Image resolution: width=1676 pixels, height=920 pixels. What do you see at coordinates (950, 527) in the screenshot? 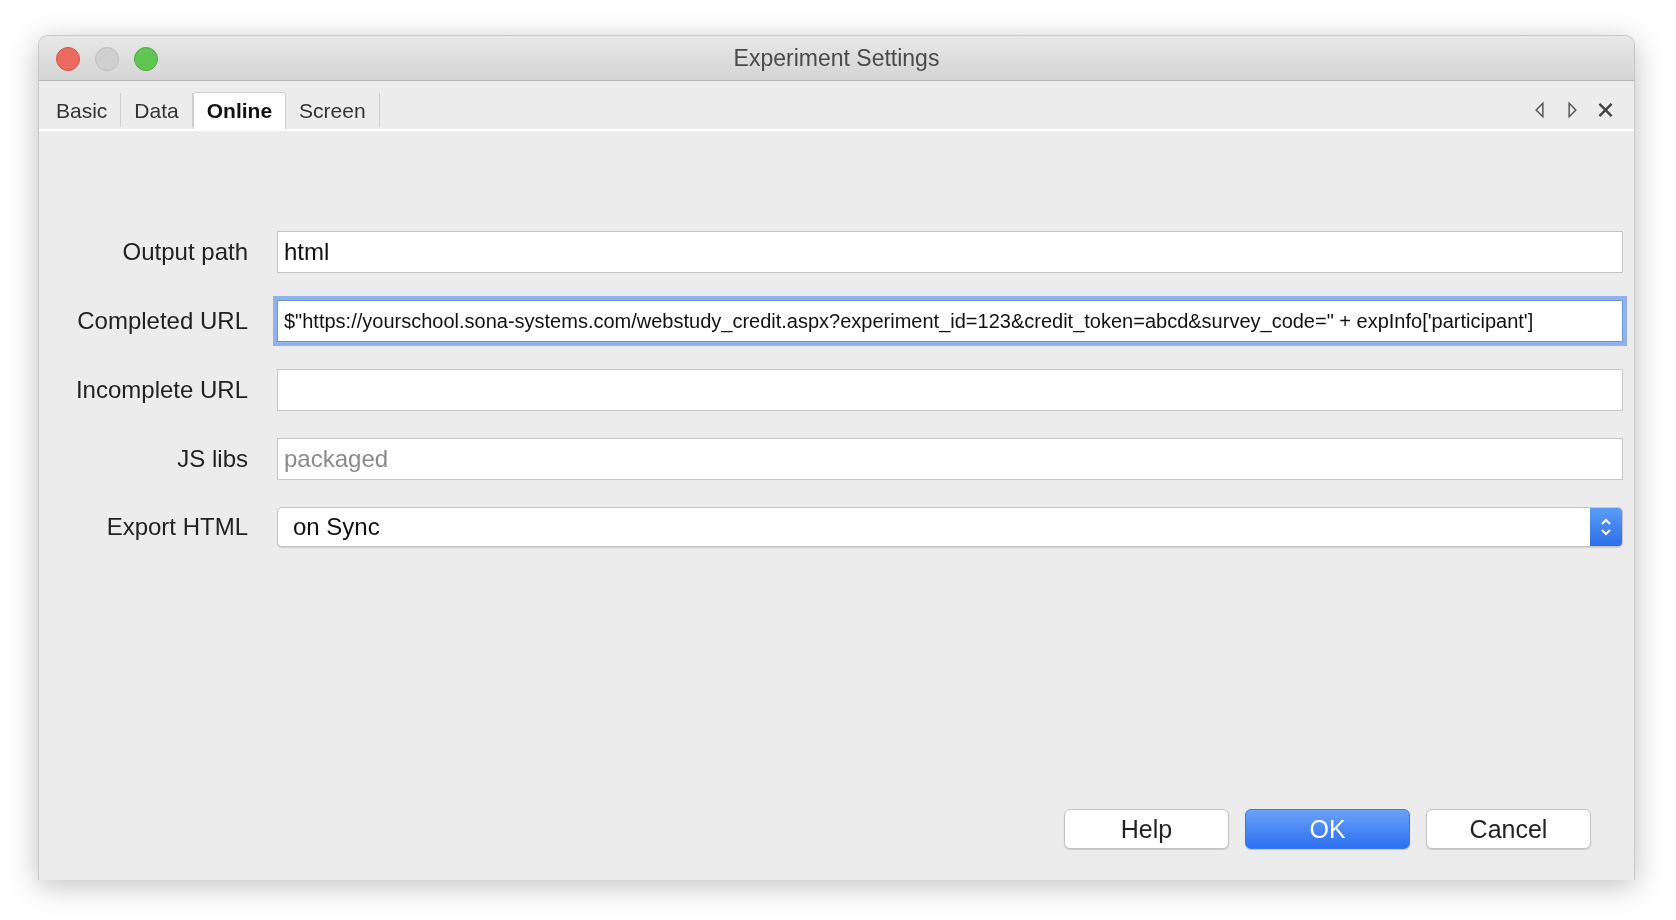
I see `dropdown: on Sync` at bounding box center [950, 527].